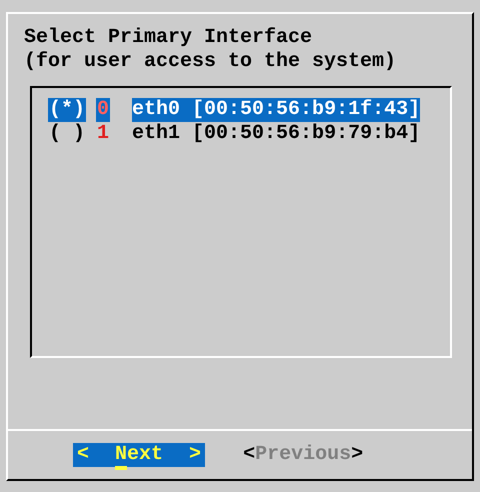  I want to click on dialog-title: (for user access to the system), so click(211, 62).